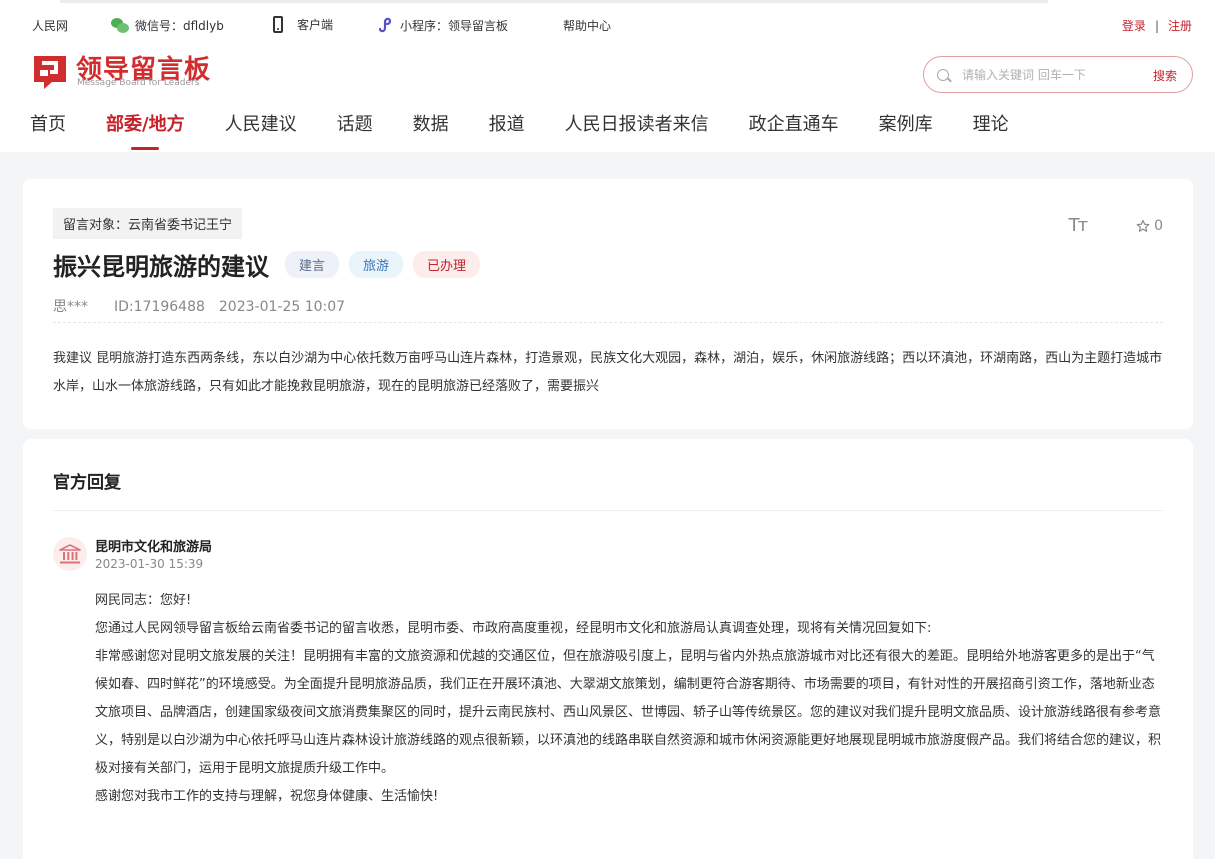 The width and height of the screenshot is (1215, 859). What do you see at coordinates (212, 306) in the screenshot?
I see `message-meta: 思*** ID:17196488 2023-01-25 10:07` at bounding box center [212, 306].